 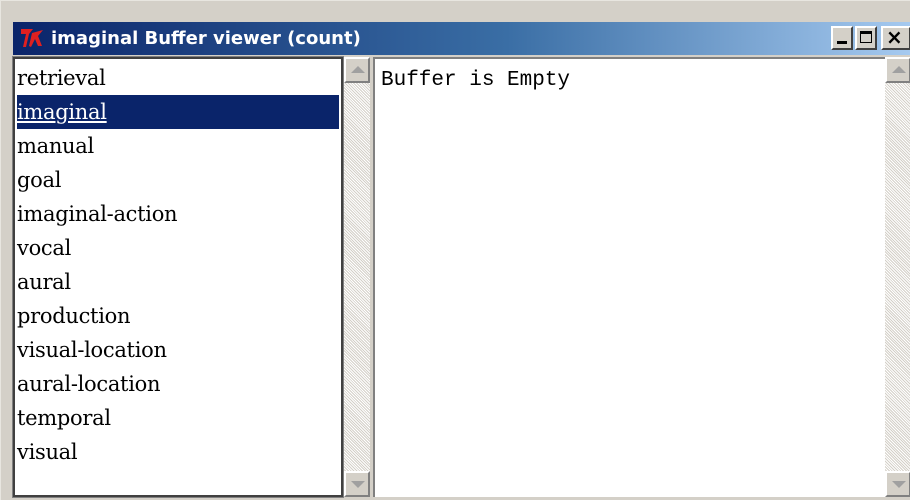 I want to click on list-scroll-up-button, so click(x=357, y=70).